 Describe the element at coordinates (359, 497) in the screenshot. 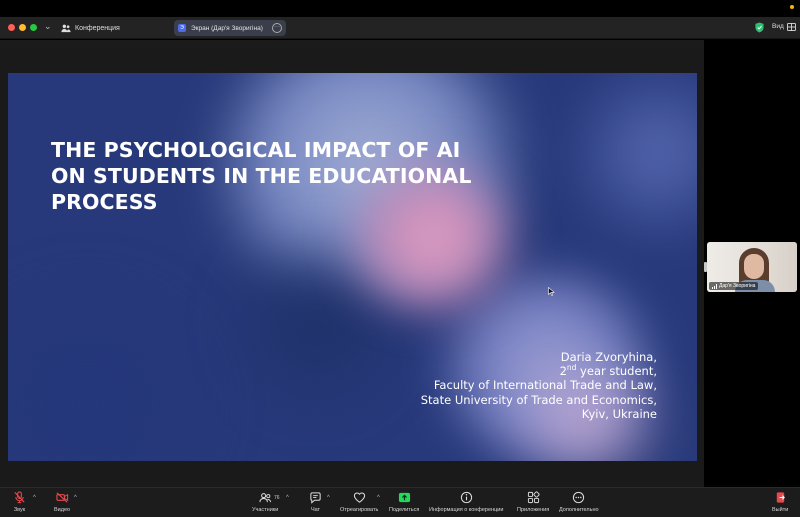

I see `heart-icon` at that location.